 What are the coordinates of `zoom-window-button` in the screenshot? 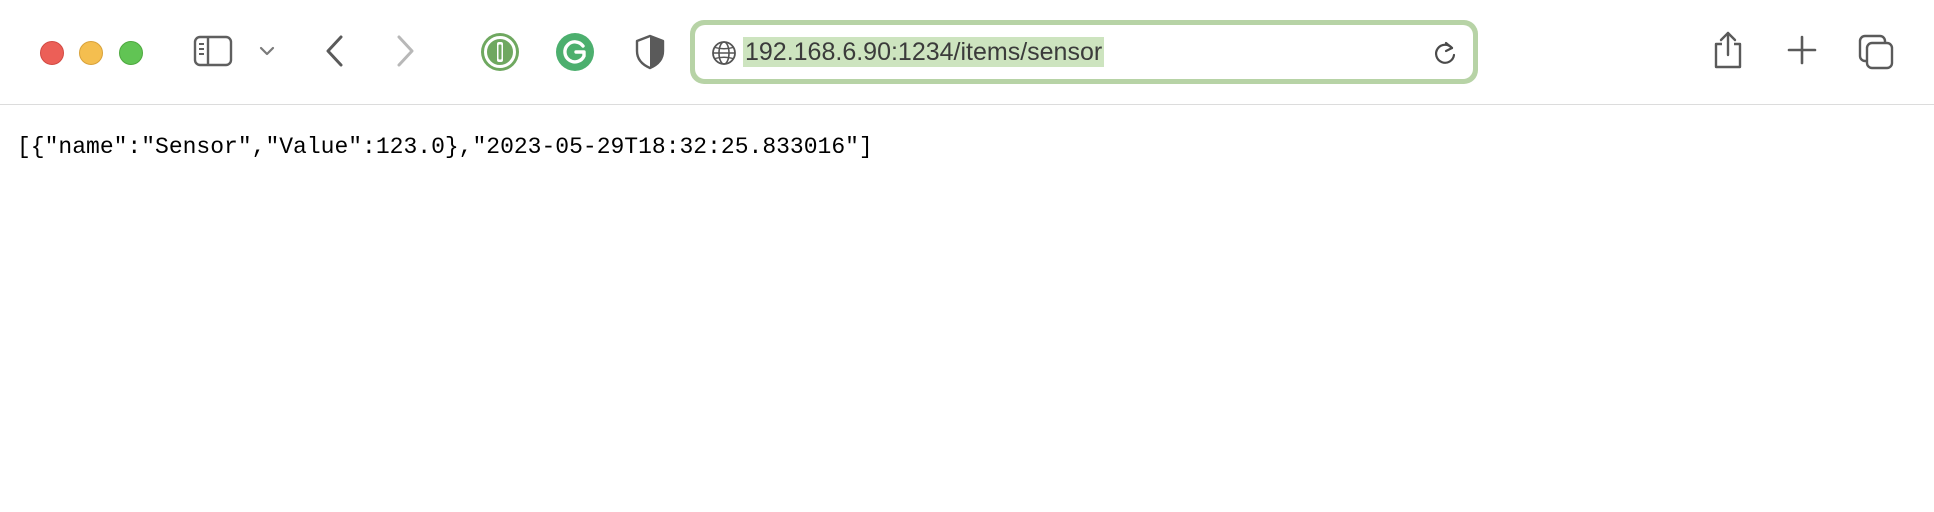 It's located at (131, 53).